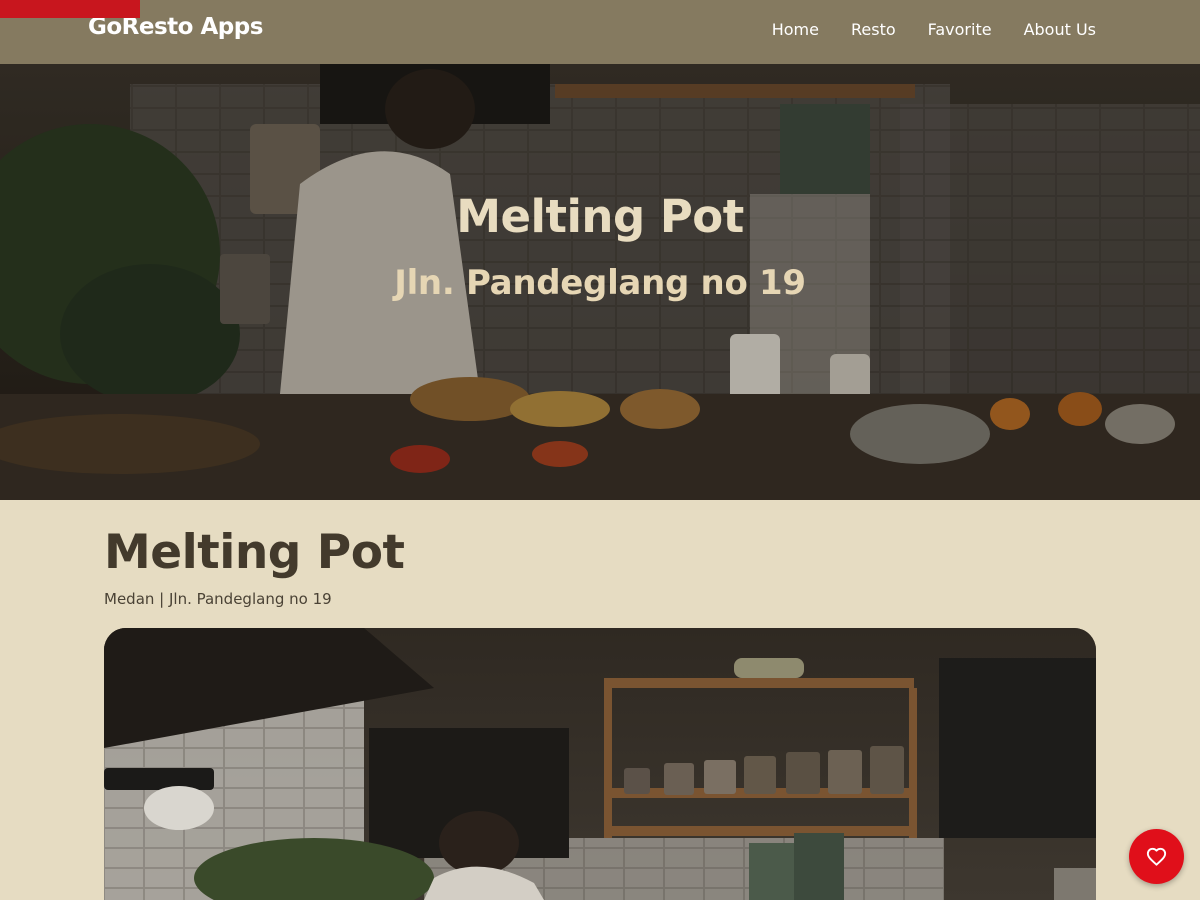 This screenshot has width=1200, height=900. What do you see at coordinates (873, 29) in the screenshot?
I see `nav-link-resto: Resto` at bounding box center [873, 29].